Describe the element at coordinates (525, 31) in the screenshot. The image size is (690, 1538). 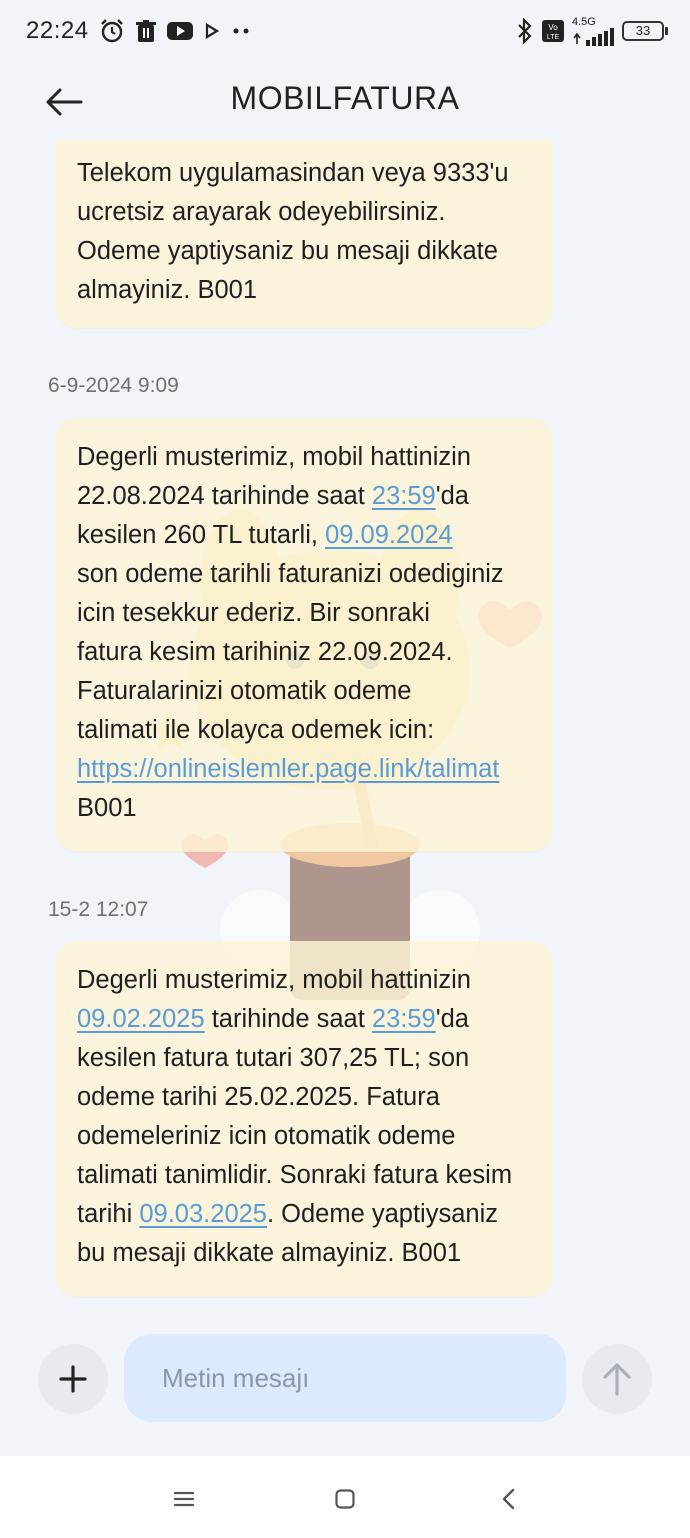
I see `bluetooth-icon` at that location.